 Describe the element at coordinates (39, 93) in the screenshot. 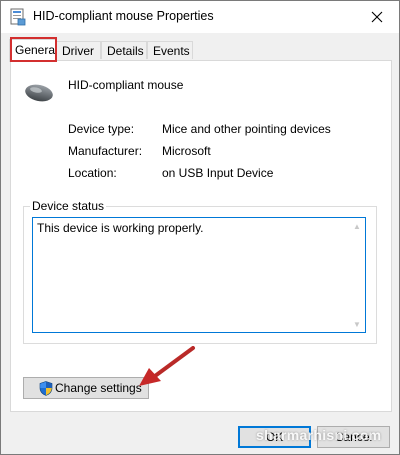

I see `mouse-icon` at that location.